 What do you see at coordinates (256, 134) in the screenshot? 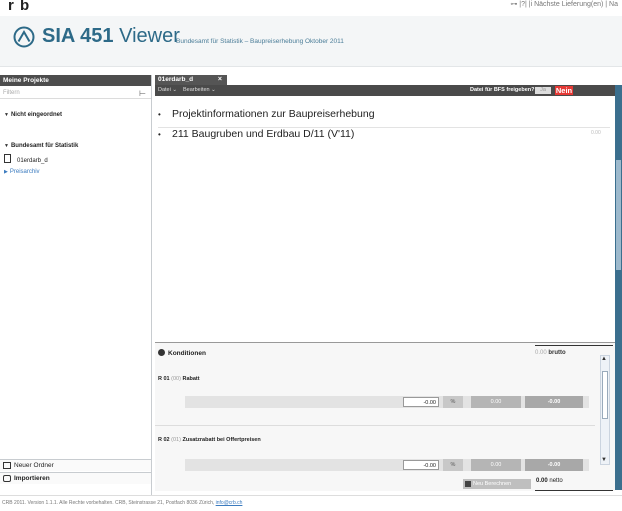
I see `project-row: • 211 Baugruben und Erdbau D/11 (V'11)` at bounding box center [256, 134].